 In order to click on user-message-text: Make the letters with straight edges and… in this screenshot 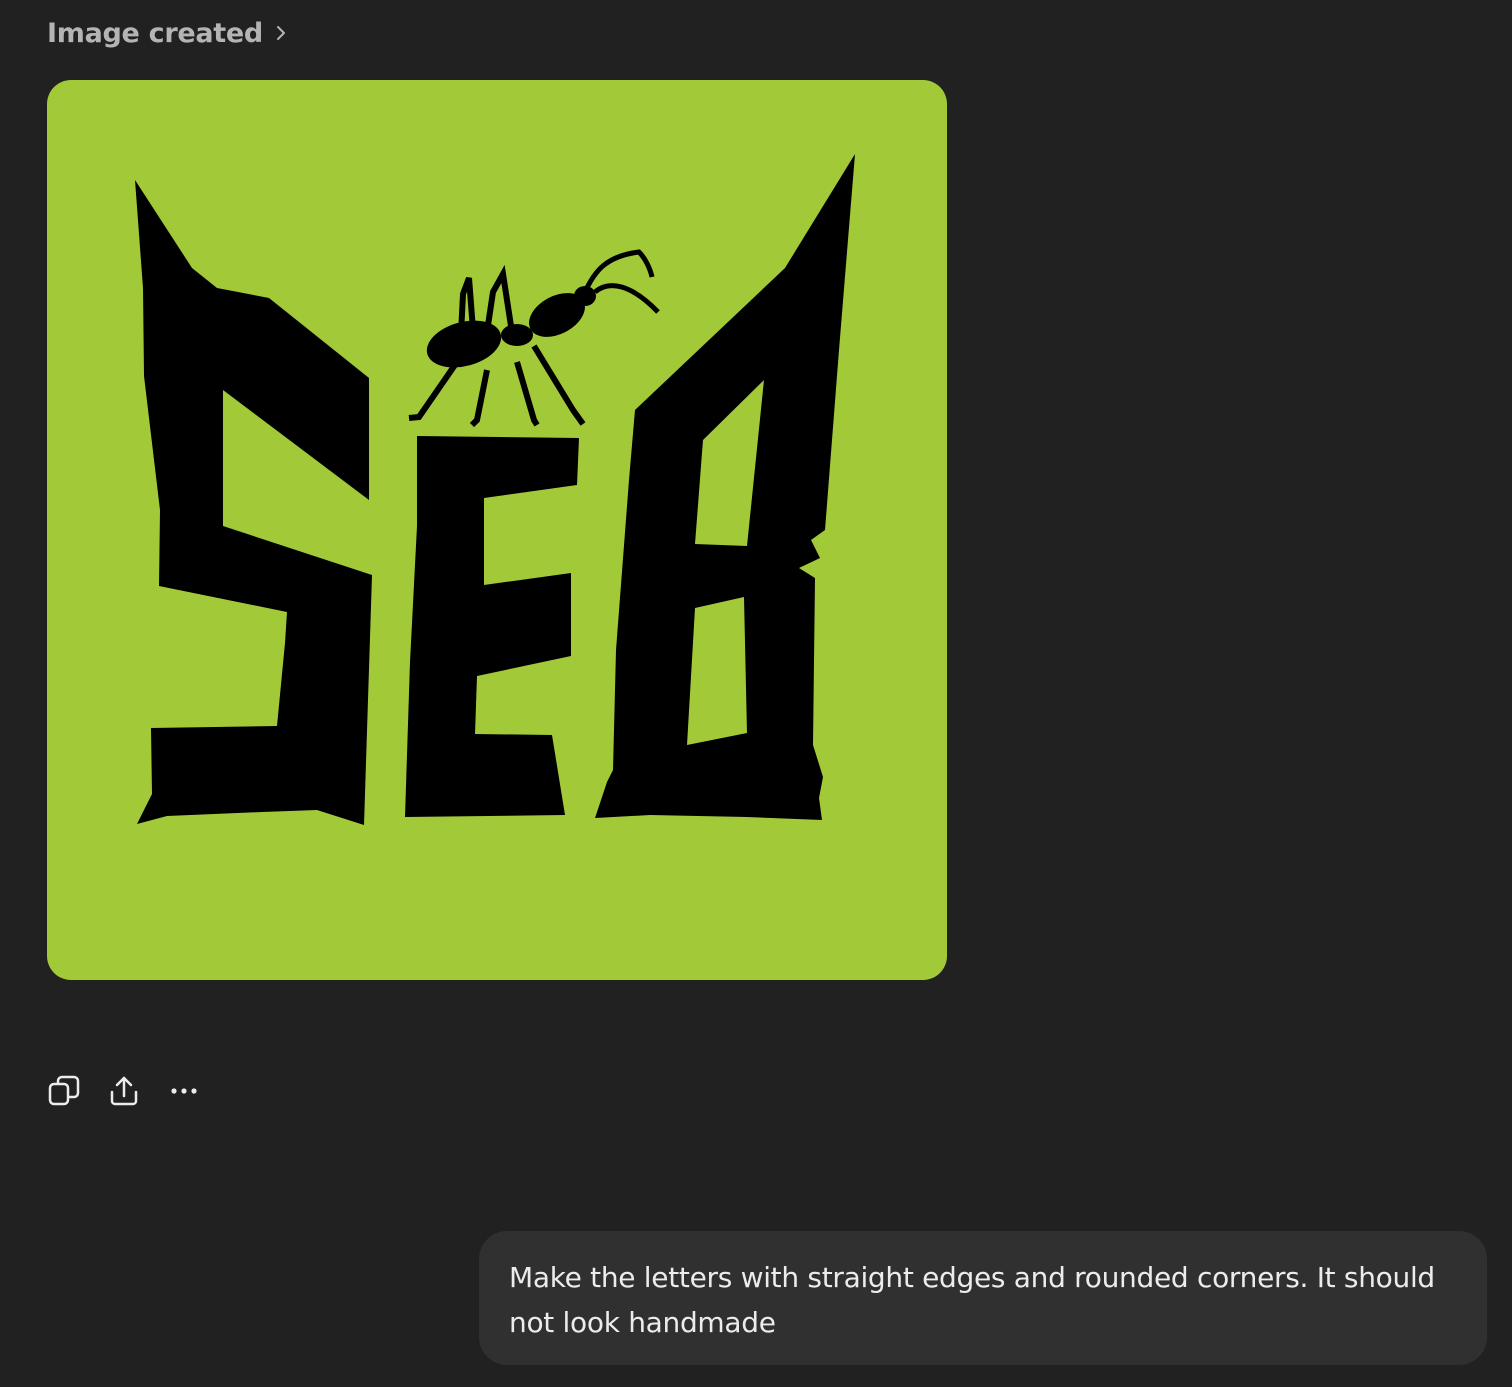, I will do `click(972, 1300)`.